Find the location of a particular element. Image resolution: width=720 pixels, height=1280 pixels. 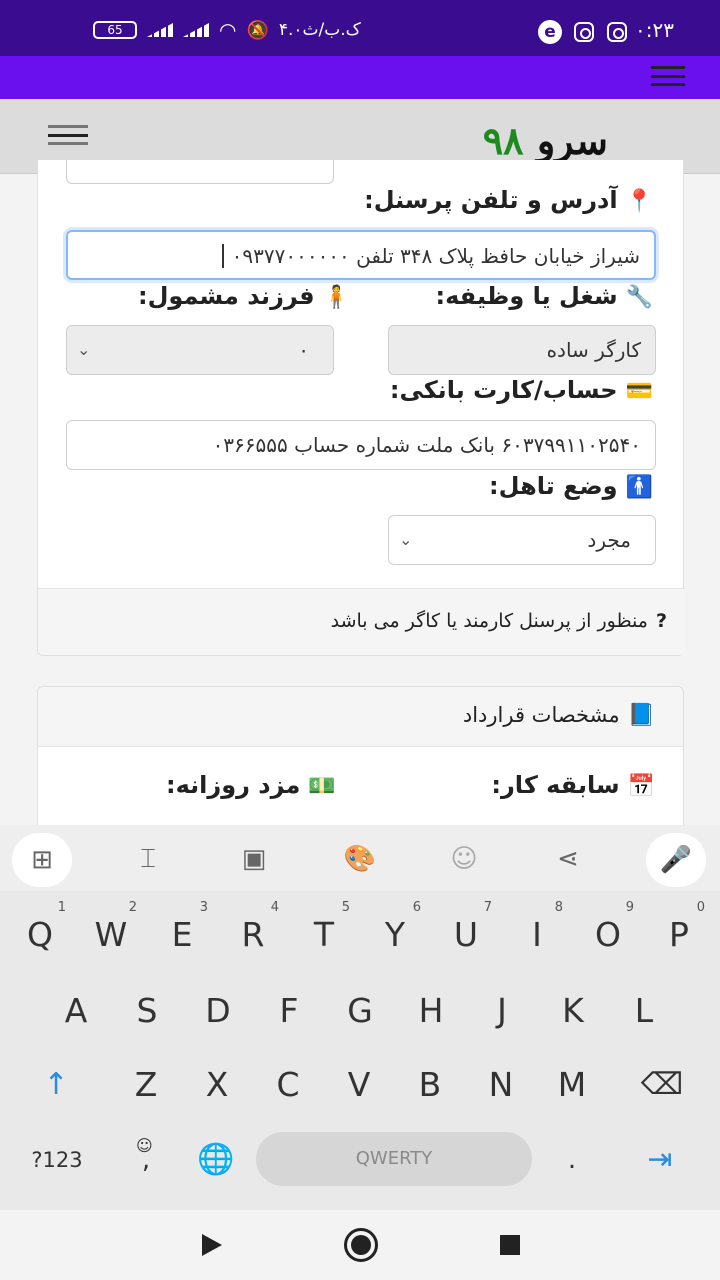

navigation-bar is located at coordinates (360, 1245).